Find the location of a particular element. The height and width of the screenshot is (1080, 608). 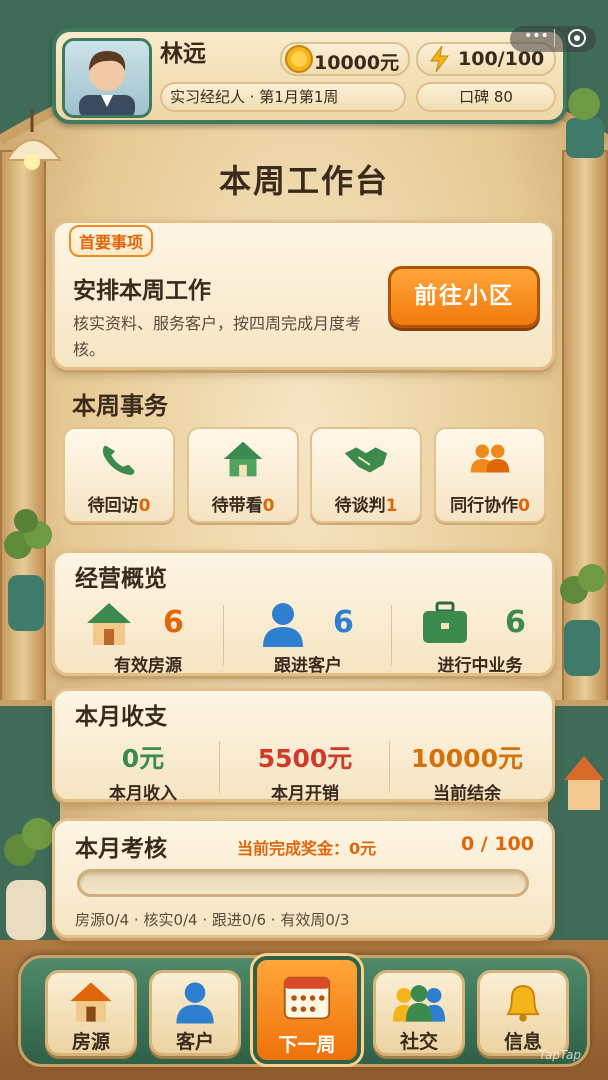

handshake-icon is located at coordinates (366, 460).